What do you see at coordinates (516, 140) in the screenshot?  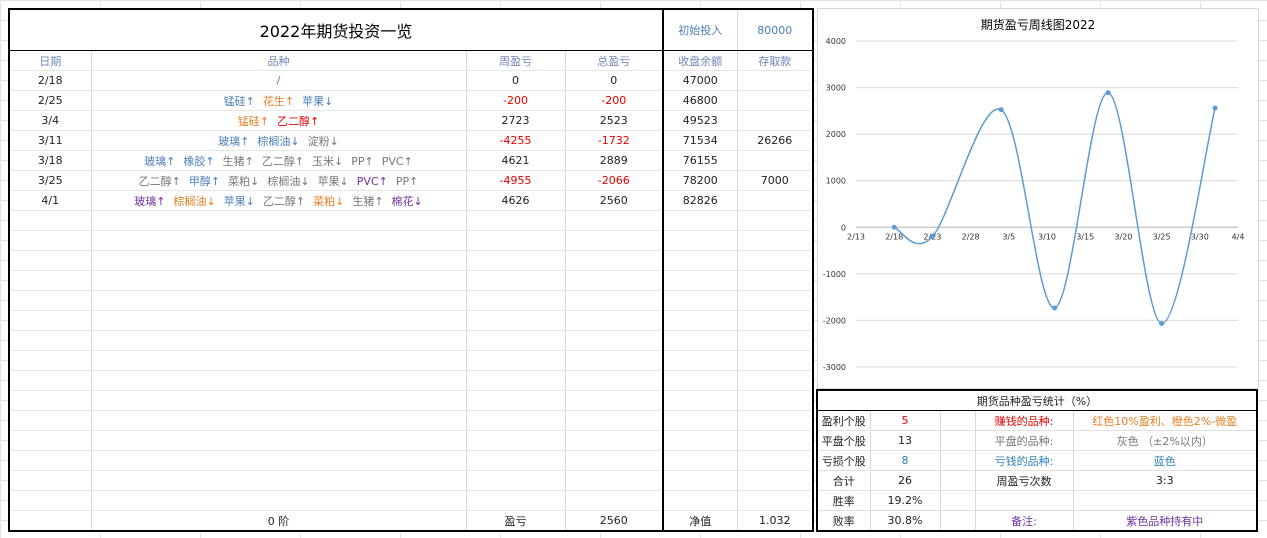 I see `weekly-pnl-cell: -4255` at bounding box center [516, 140].